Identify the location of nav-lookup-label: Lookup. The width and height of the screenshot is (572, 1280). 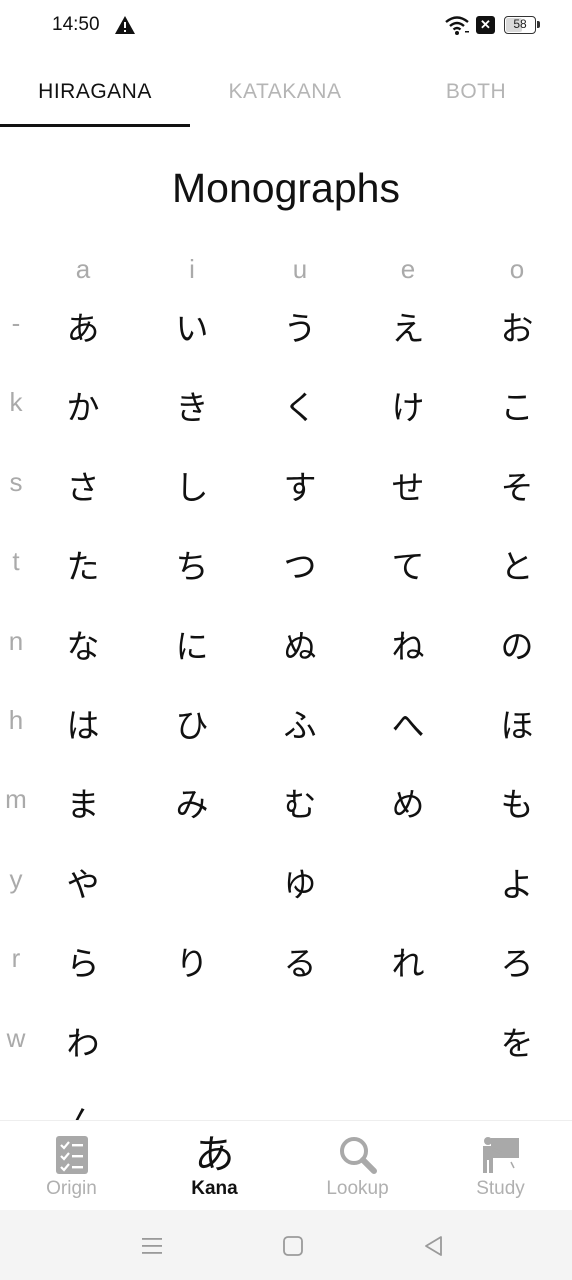
(357, 1188).